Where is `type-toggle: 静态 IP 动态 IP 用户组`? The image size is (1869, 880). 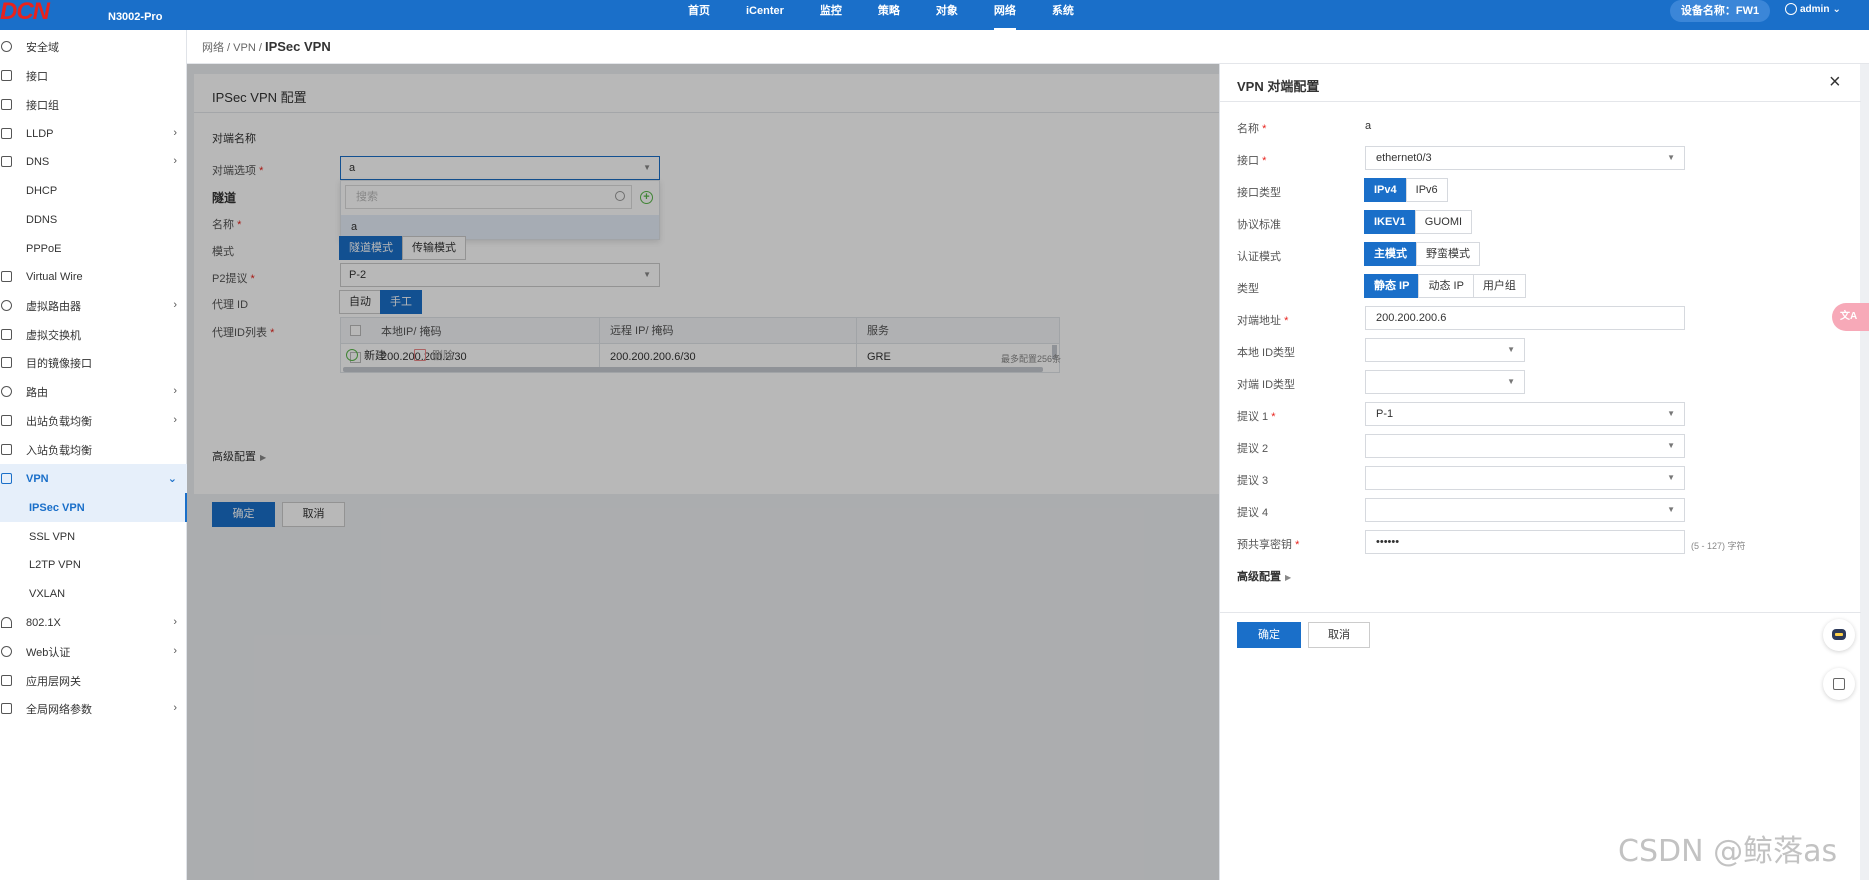
type-toggle: 静态 IP 动态 IP 用户组 is located at coordinates (1445, 286).